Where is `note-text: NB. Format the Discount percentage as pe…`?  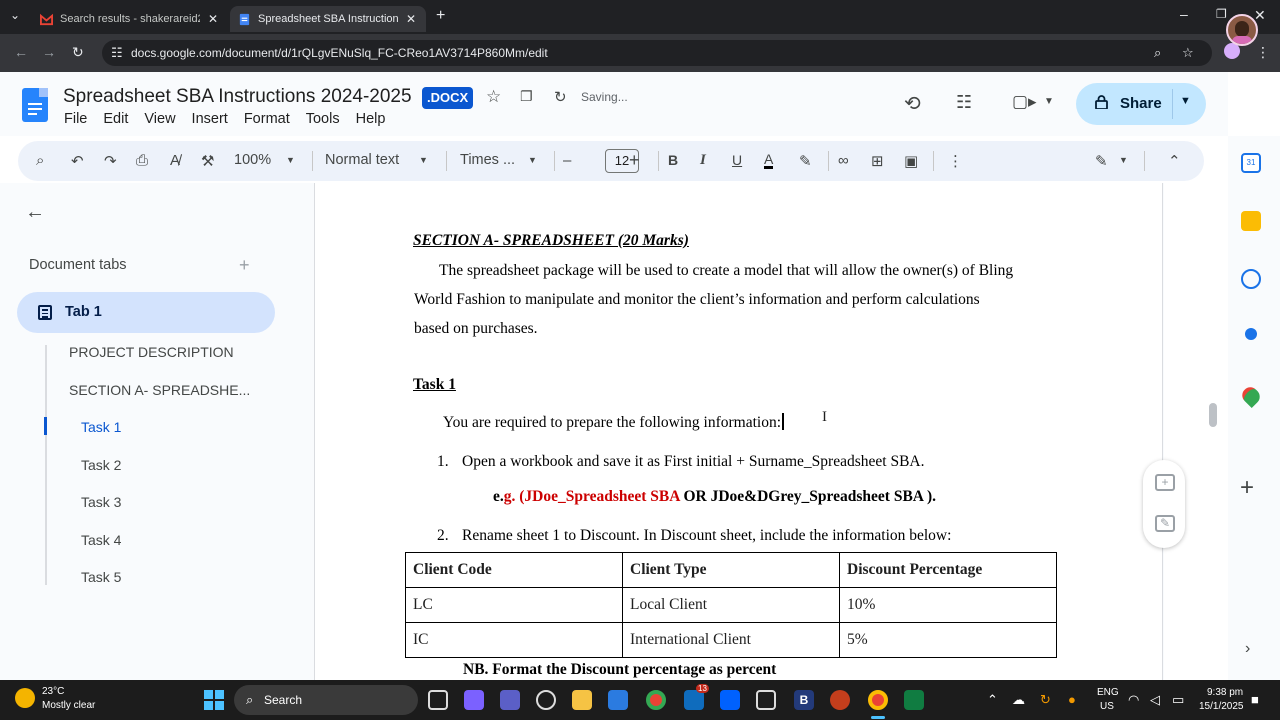 note-text: NB. Format the Discount percentage as pe… is located at coordinates (619, 670).